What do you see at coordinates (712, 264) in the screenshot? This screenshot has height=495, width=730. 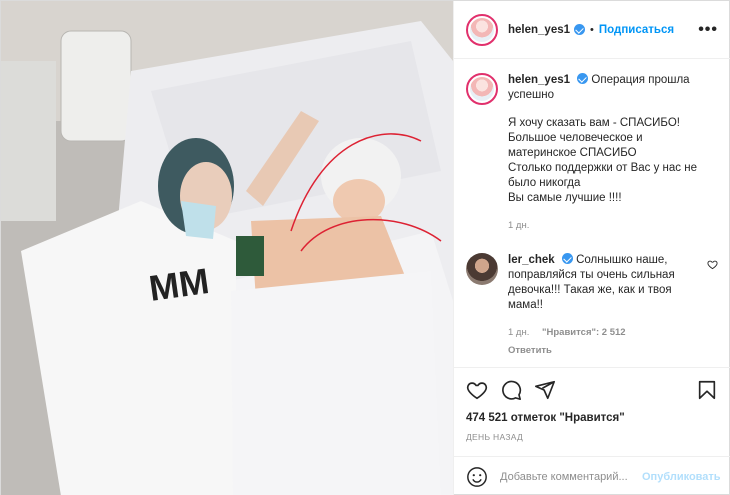 I see `heart-small-icon` at bounding box center [712, 264].